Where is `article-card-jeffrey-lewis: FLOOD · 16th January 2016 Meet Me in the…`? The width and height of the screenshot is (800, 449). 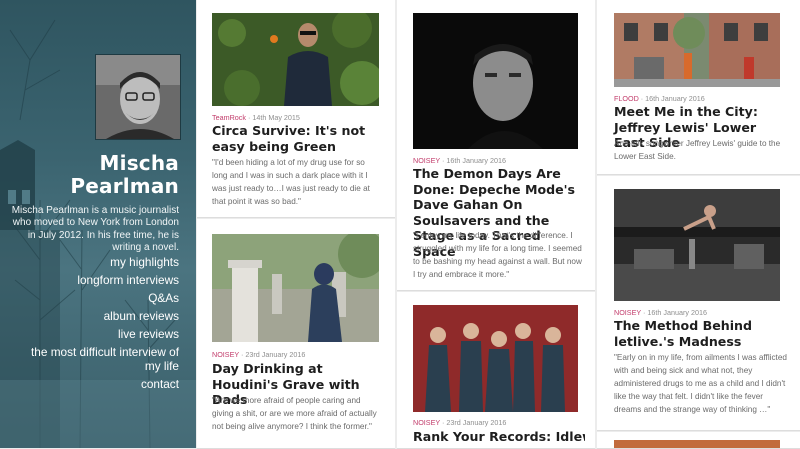
article-card-jeffrey-lewis: FLOOD · 16th January 2016 Meet Me in the… is located at coordinates (698, 87).